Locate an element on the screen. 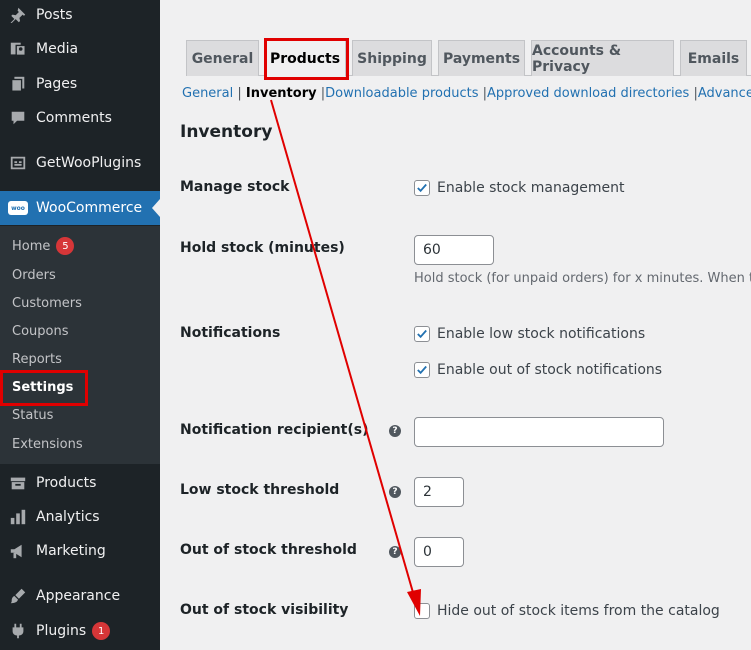 Image resolution: width=751 pixels, height=650 pixels. menu-getwooplugins: GetWooPlugins is located at coordinates (80, 163).